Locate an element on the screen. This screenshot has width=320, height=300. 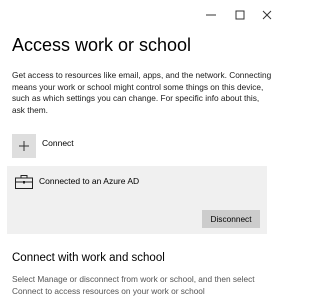
connect-button: Connect is located at coordinates (112, 147).